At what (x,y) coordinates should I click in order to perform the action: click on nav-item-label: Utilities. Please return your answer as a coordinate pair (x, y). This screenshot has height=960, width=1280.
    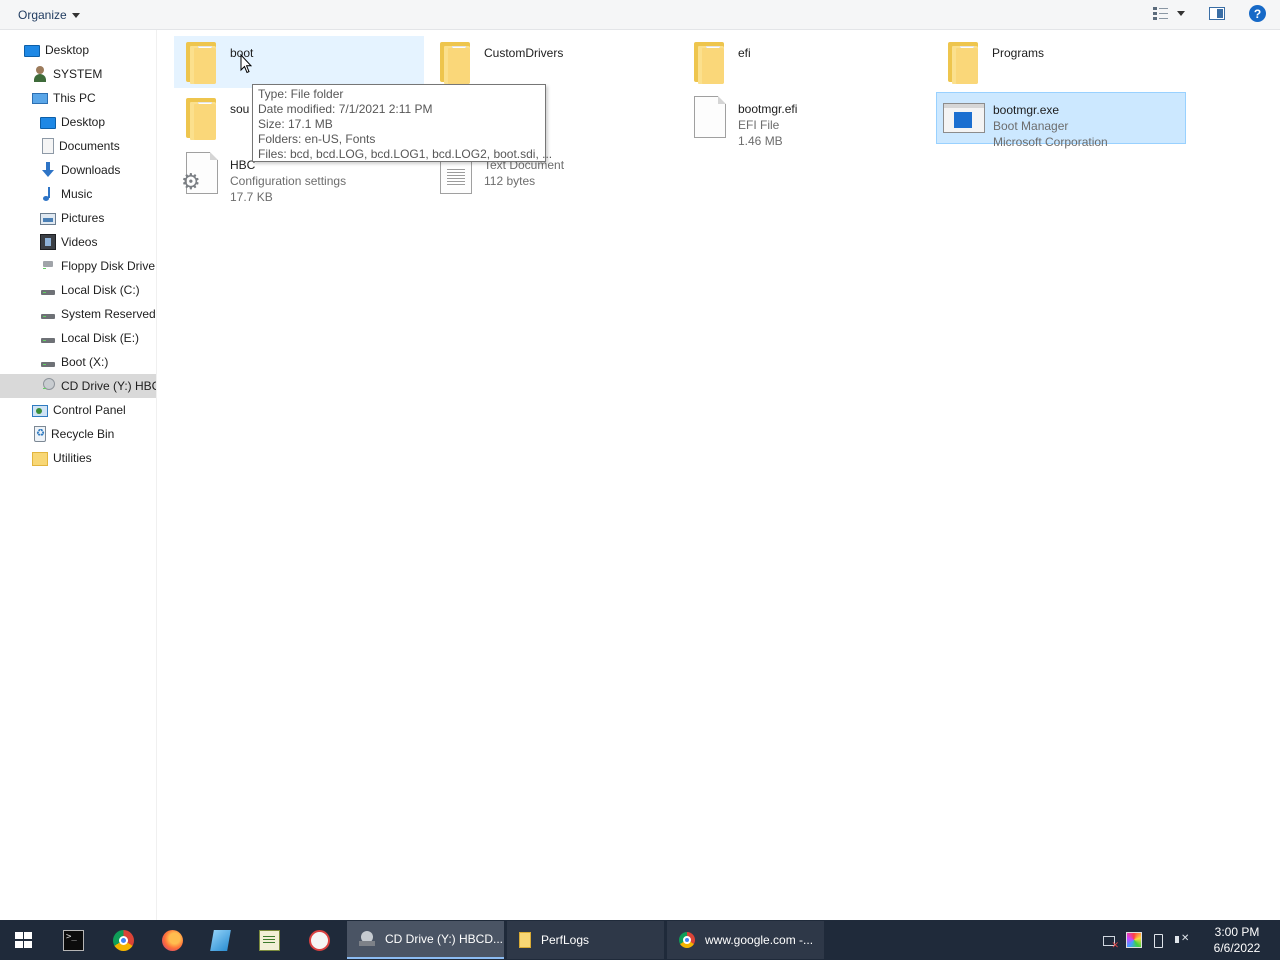
    Looking at the image, I should click on (72, 458).